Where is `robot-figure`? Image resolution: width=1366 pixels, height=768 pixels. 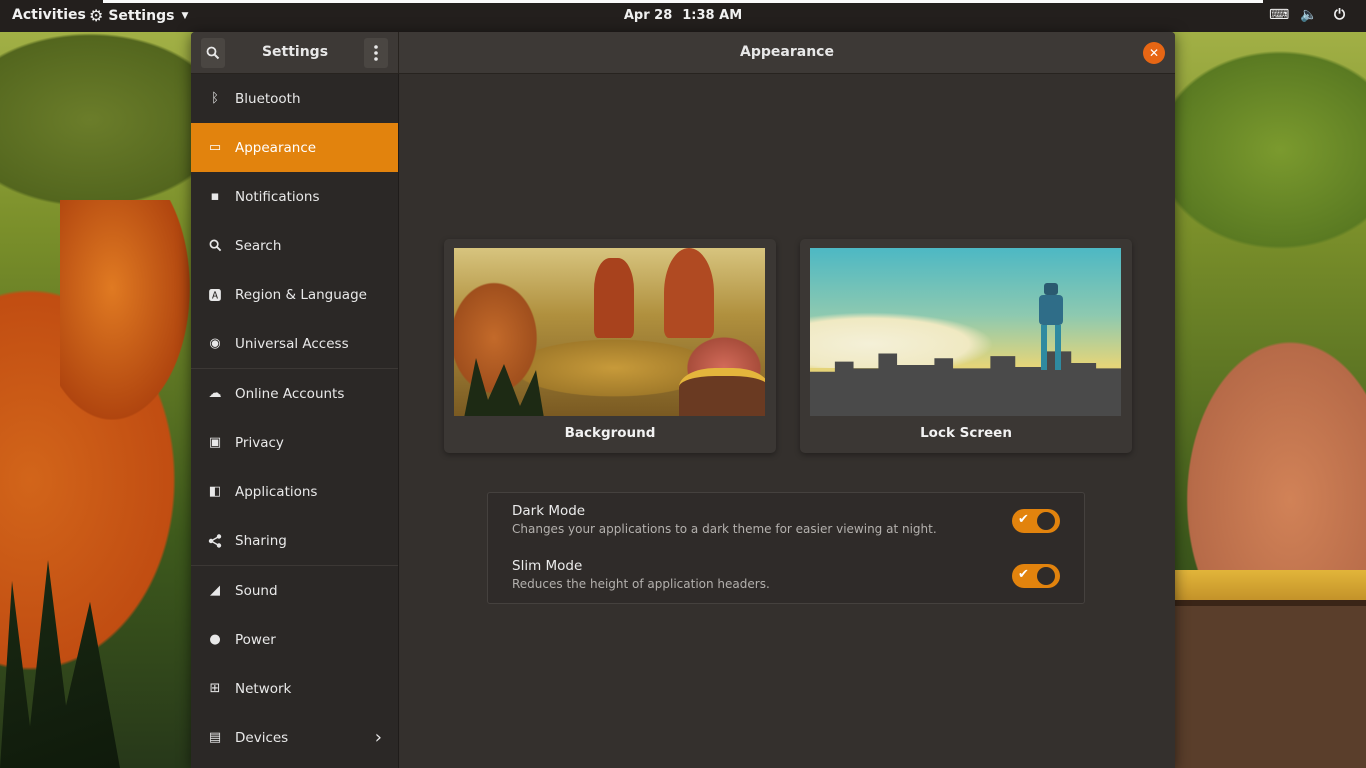 robot-figure is located at coordinates (1050, 328).